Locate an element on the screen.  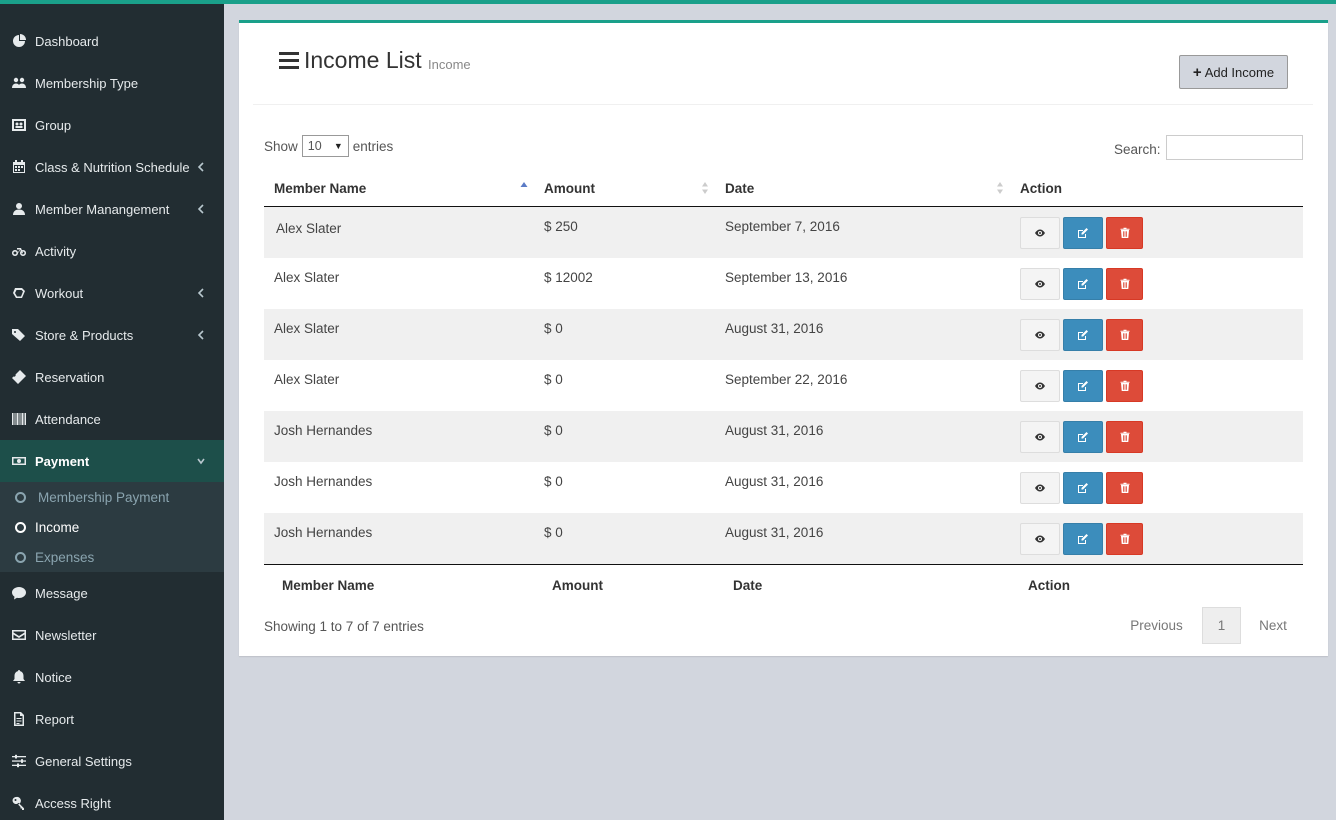
submenu-item-income: Income is located at coordinates (112, 527).